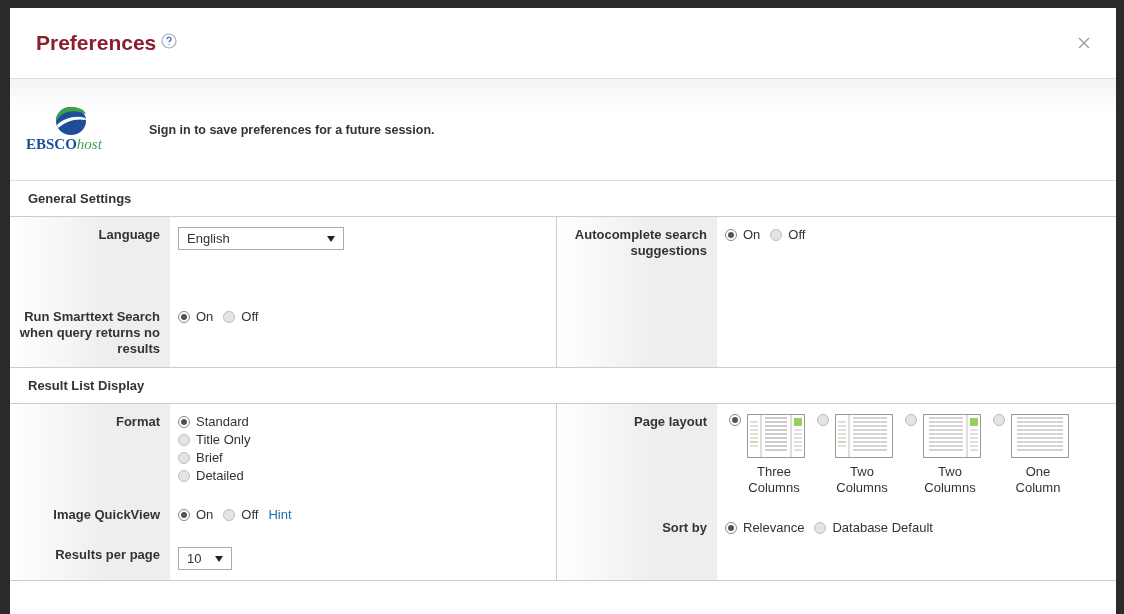  I want to click on dropdown: English, so click(261, 238).